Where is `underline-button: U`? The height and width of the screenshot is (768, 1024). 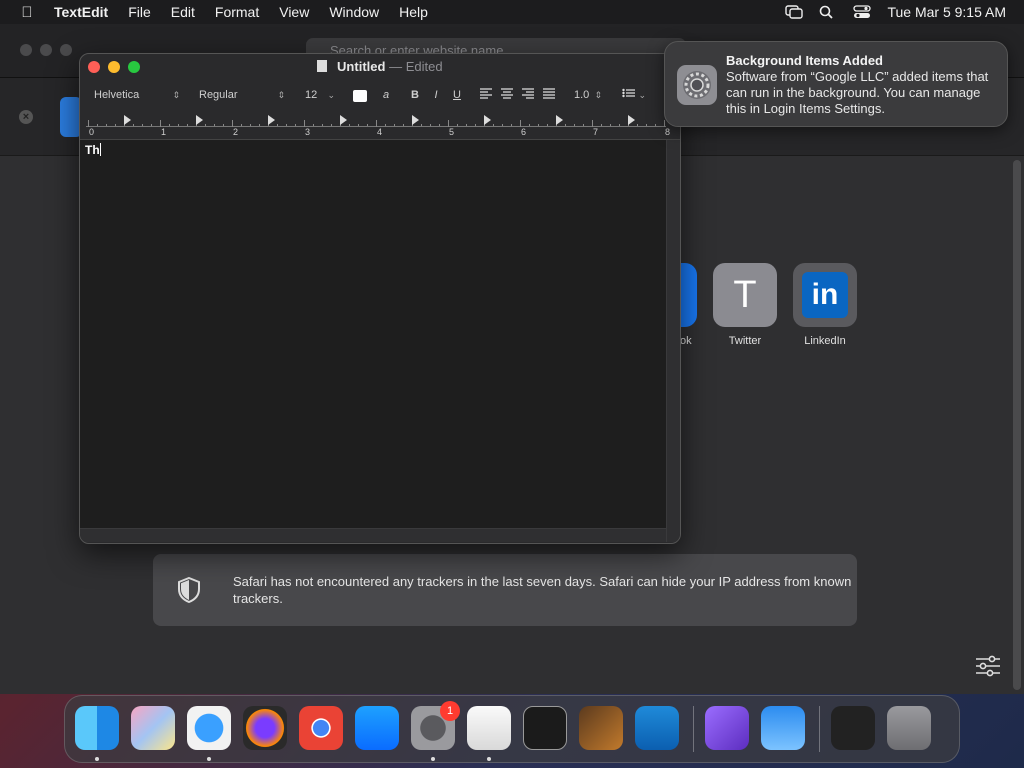
underline-button: U is located at coordinates (457, 95).